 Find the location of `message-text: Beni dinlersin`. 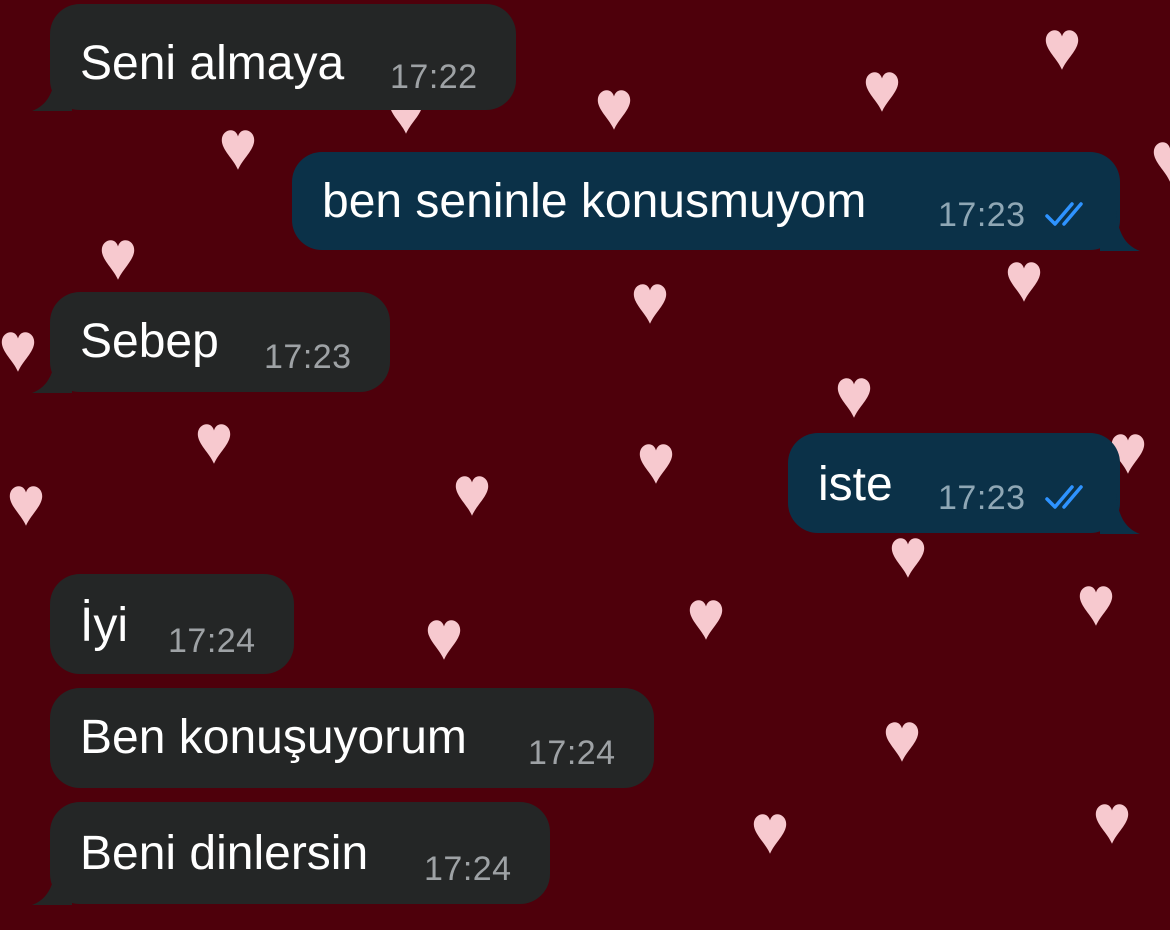

message-text: Beni dinlersin is located at coordinates (224, 853).